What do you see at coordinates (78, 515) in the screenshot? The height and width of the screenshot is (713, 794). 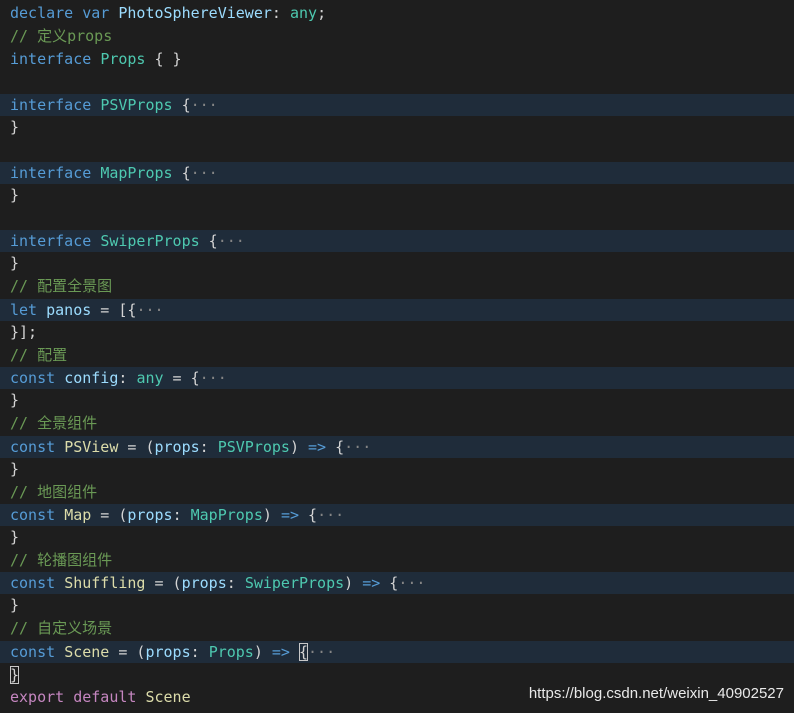 I see `code-token: Map` at bounding box center [78, 515].